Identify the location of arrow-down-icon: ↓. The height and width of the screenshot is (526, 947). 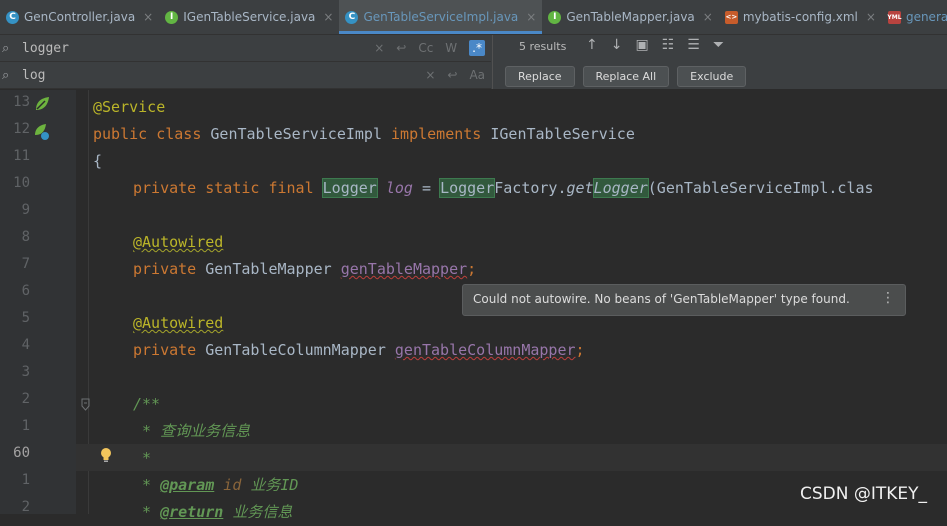
(617, 45).